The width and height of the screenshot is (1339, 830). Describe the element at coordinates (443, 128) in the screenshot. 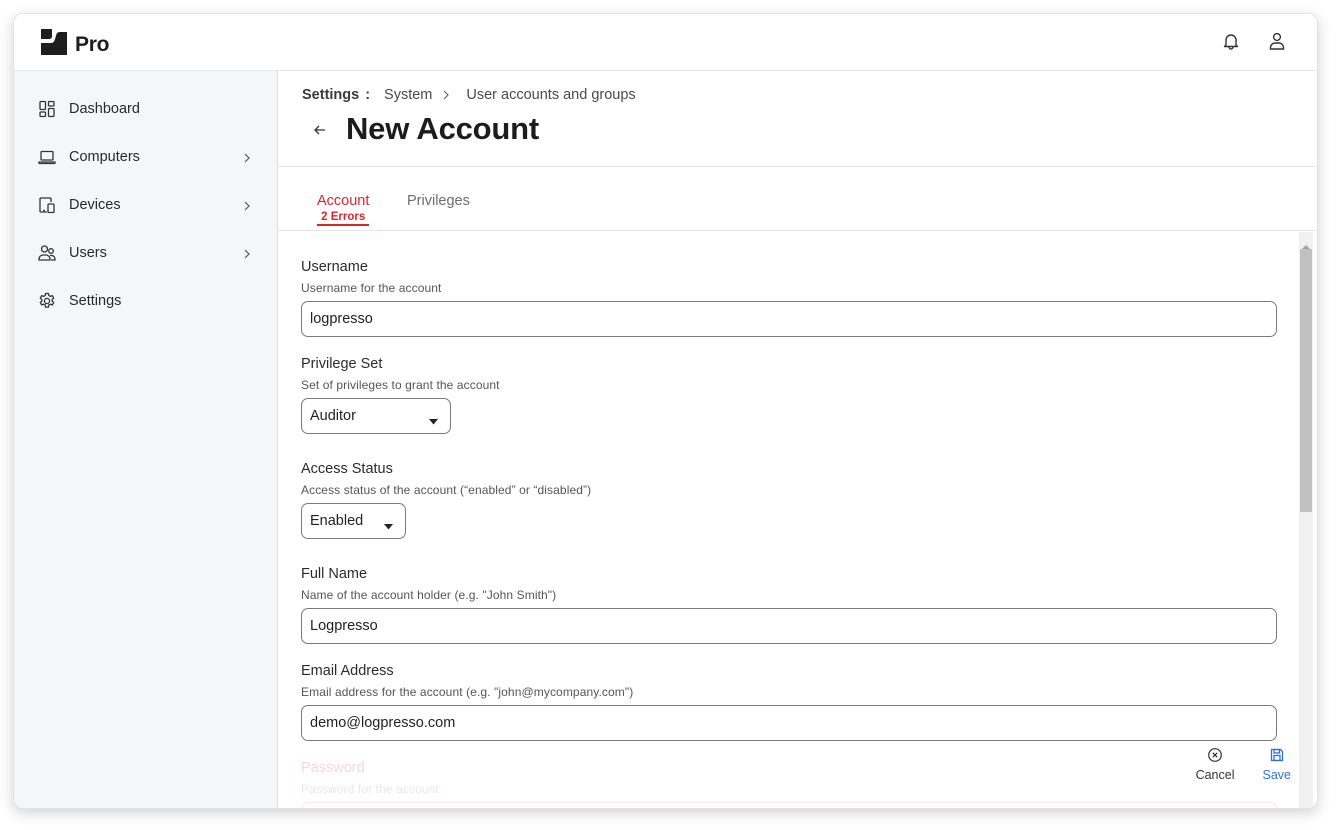

I see `page-title: New Account` at that location.